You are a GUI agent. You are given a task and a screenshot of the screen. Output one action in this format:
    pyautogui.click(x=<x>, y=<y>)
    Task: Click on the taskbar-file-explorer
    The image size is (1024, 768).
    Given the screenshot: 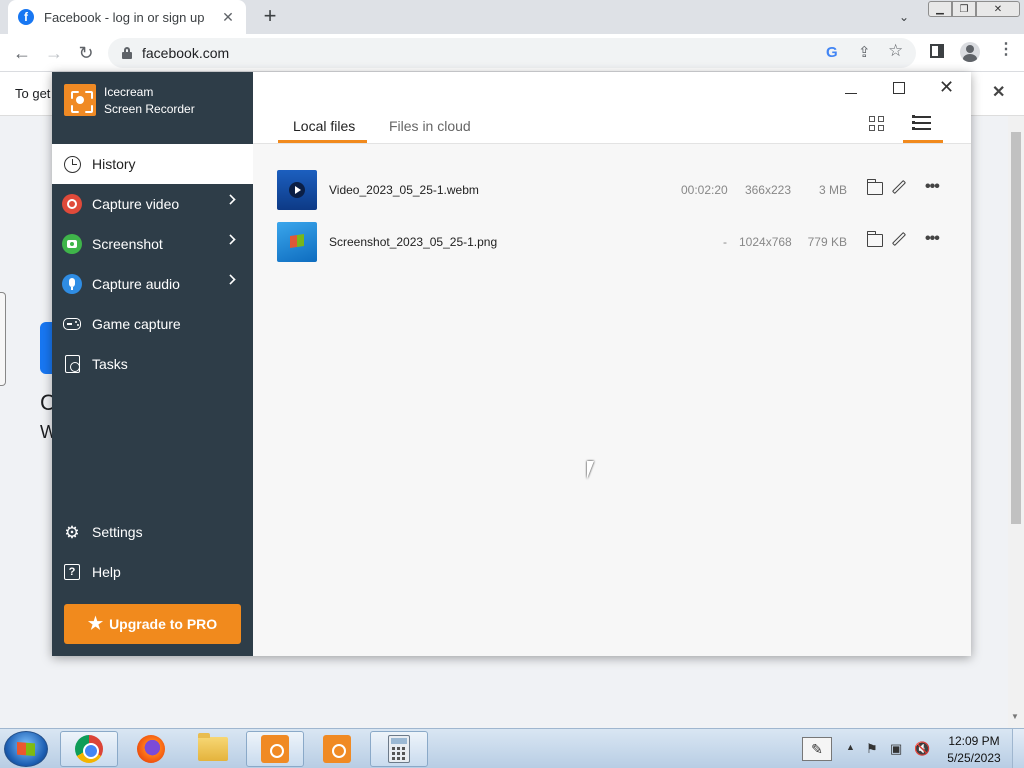 What is the action you would take?
    pyautogui.click(x=213, y=749)
    